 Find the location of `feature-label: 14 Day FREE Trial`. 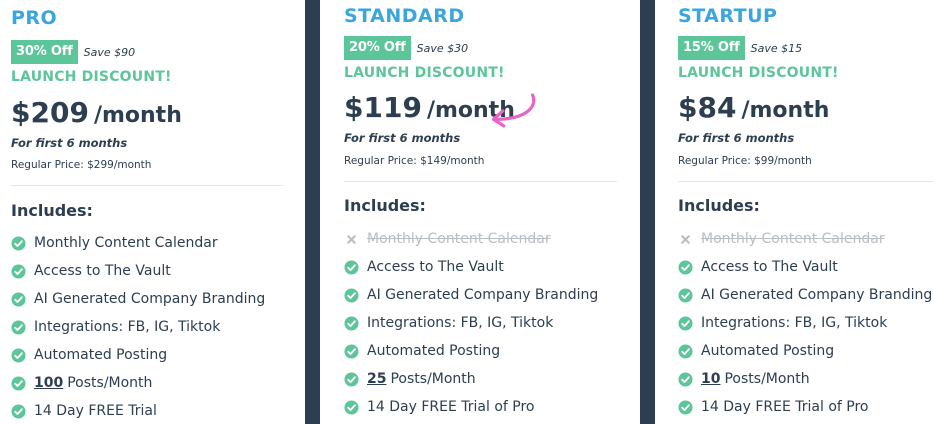

feature-label: 14 Day FREE Trial is located at coordinates (95, 411).